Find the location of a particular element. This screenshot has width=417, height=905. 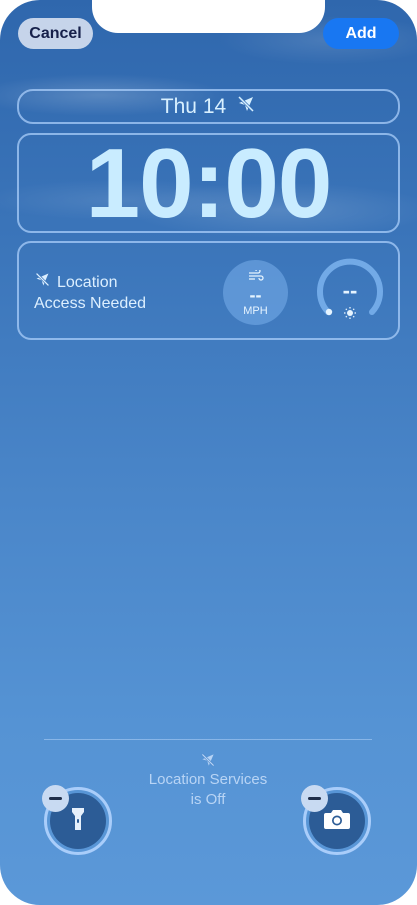

sun-icon is located at coordinates (350, 313).